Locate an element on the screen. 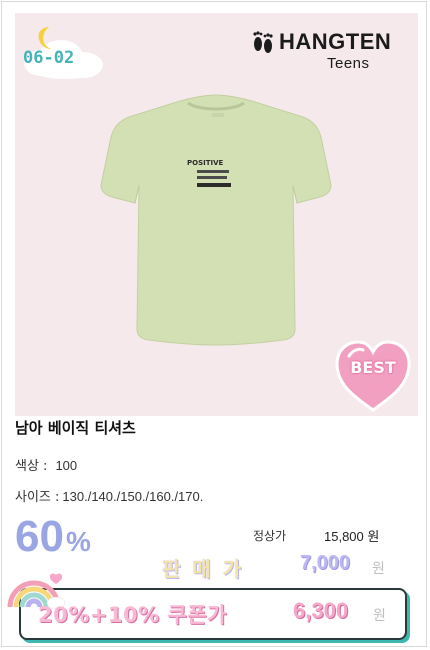 The image size is (430, 650). date-badge: 06-02 is located at coordinates (67, 52).